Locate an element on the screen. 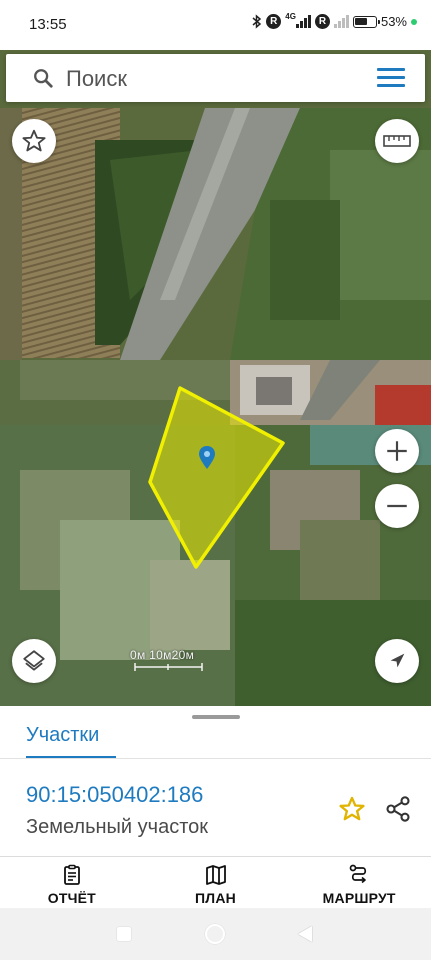 The image size is (431, 960). route-icon is located at coordinates (358, 873).